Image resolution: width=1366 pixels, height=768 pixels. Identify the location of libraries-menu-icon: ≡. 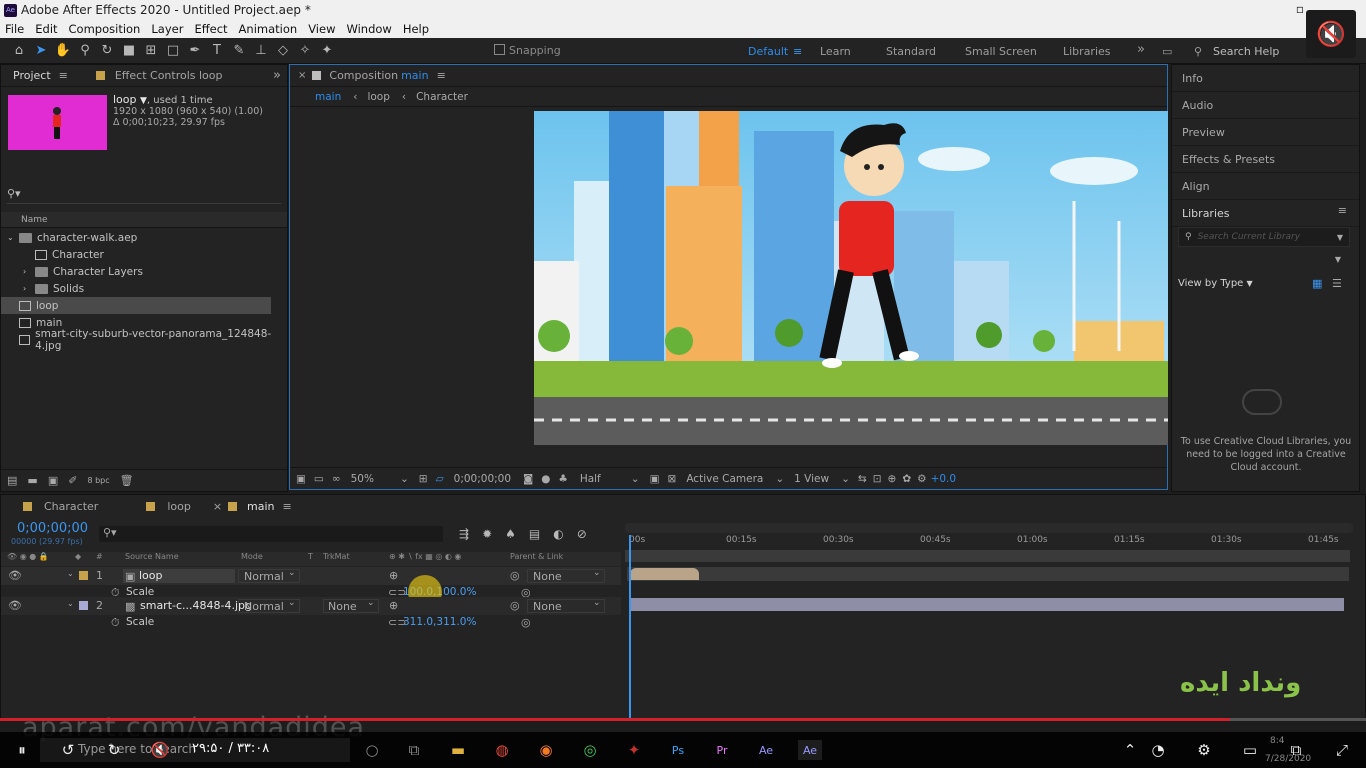
(1342, 210).